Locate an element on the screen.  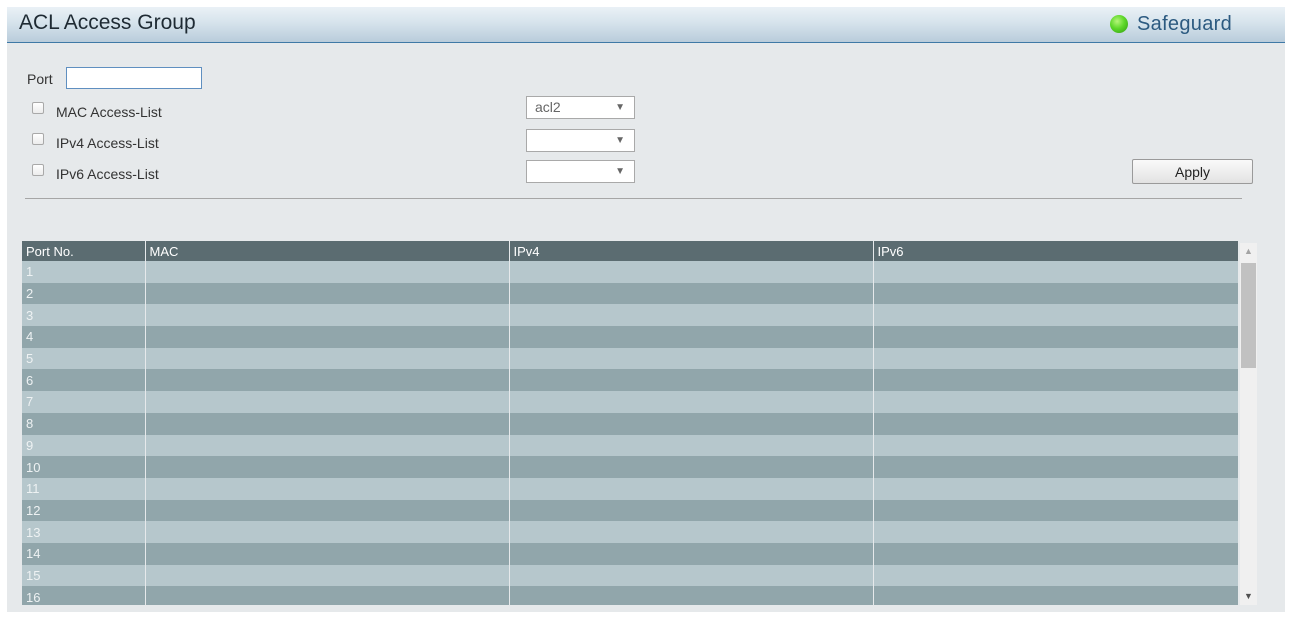
table-row: 16 is located at coordinates (630, 595).